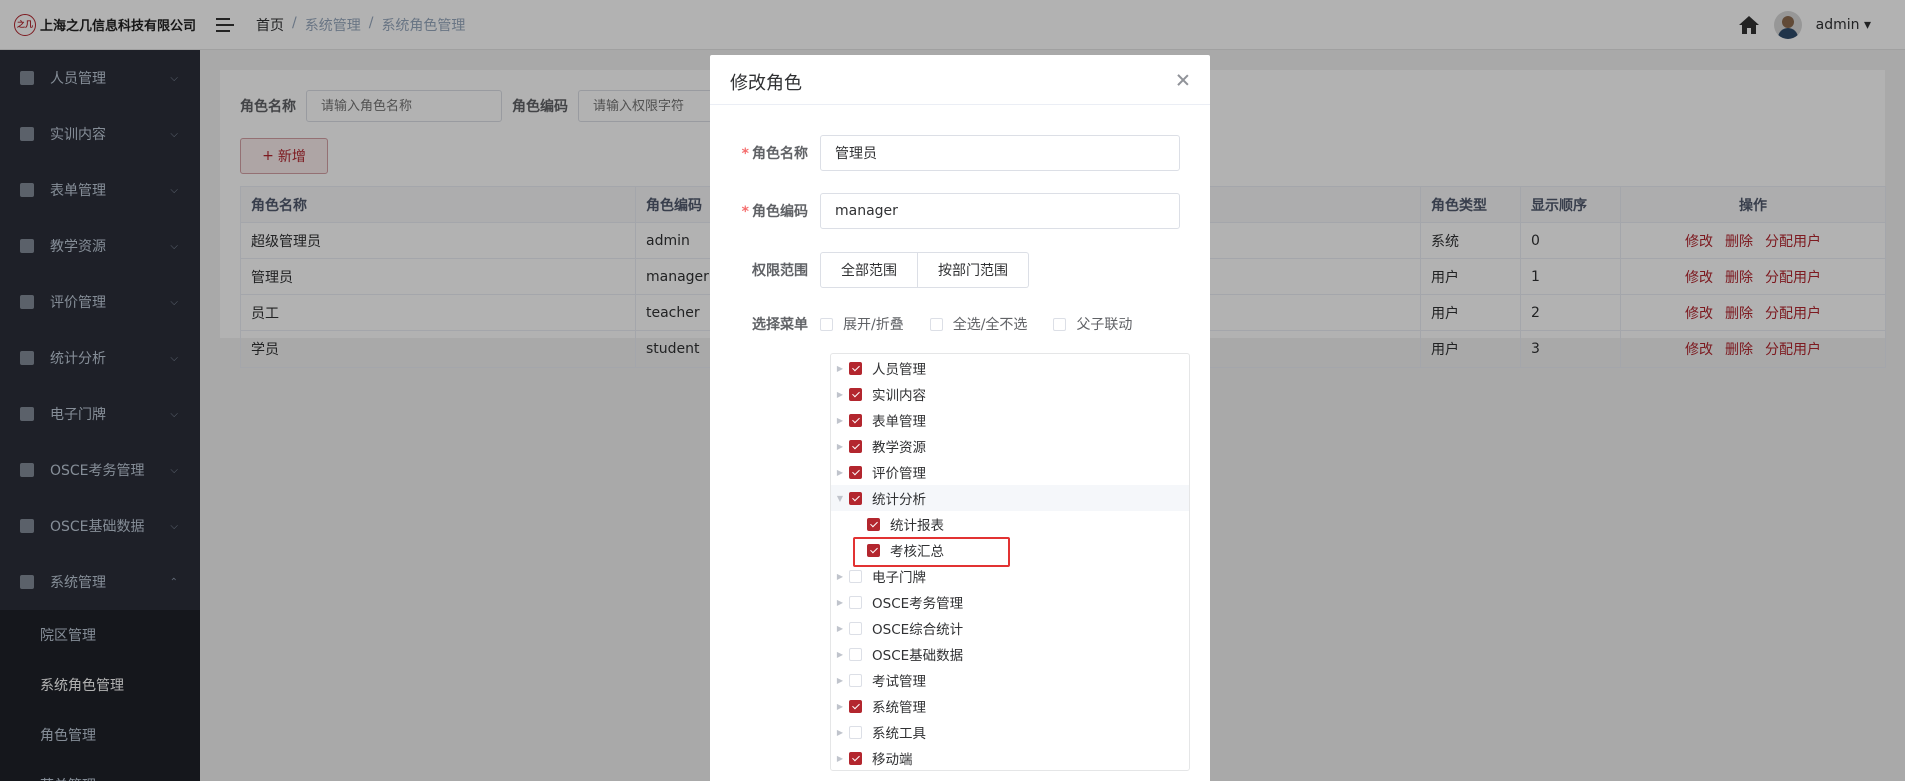  What do you see at coordinates (1000, 153) in the screenshot?
I see `role-name-input: 管理员` at bounding box center [1000, 153].